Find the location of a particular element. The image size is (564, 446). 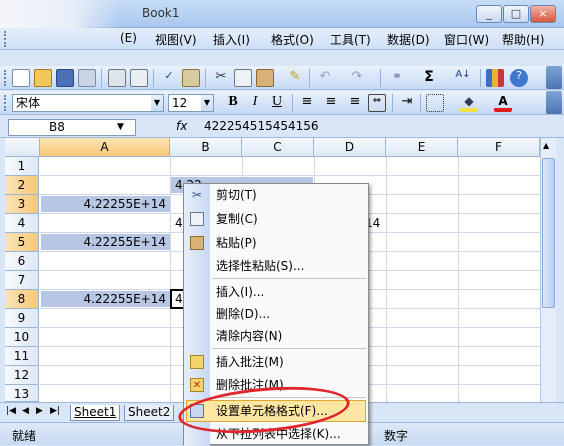

menu-data: 数据(D) is located at coordinates (408, 39).